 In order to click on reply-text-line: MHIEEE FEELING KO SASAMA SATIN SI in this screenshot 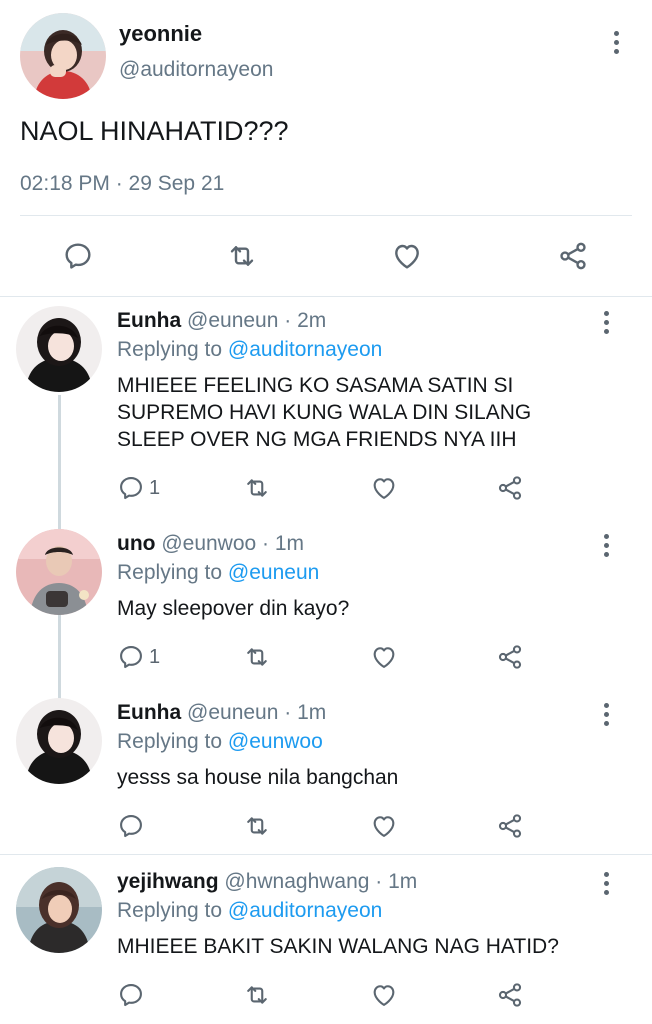, I will do `click(315, 385)`.